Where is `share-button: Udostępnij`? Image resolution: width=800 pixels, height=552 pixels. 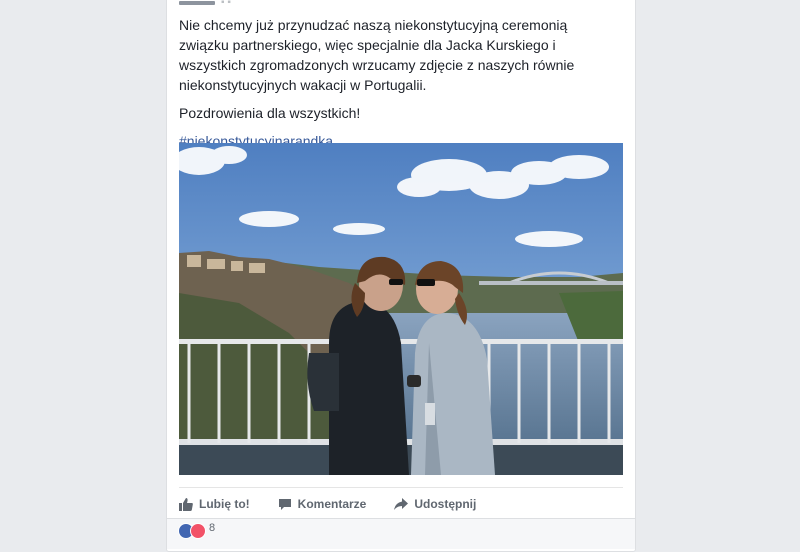
share-button: Udostępnij is located at coordinates (435, 504).